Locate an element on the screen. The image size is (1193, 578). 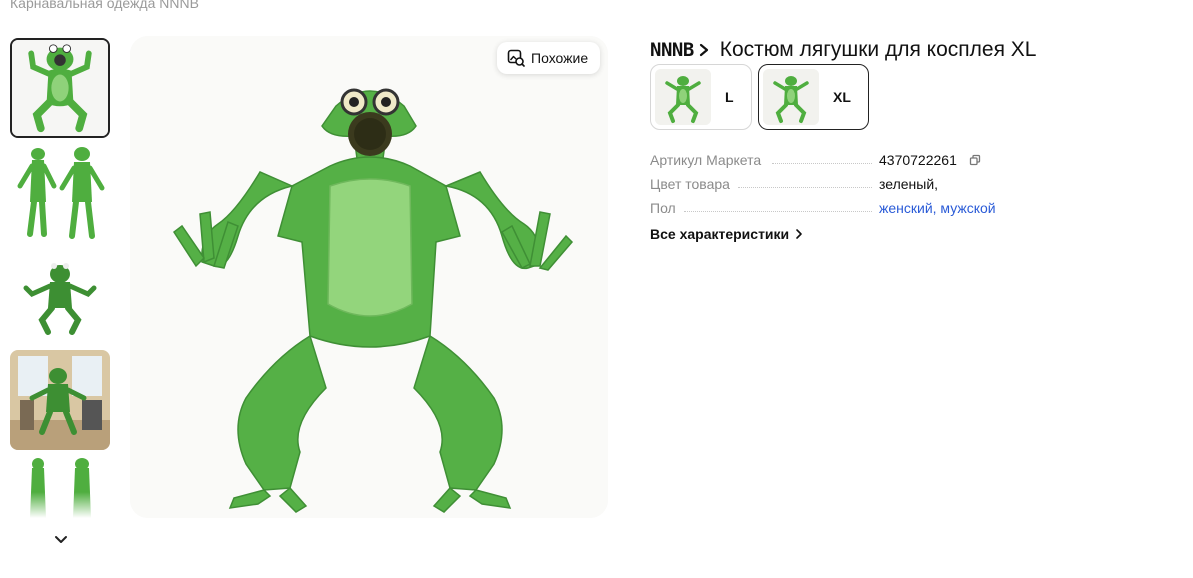
variant-label: XL is located at coordinates (842, 97).